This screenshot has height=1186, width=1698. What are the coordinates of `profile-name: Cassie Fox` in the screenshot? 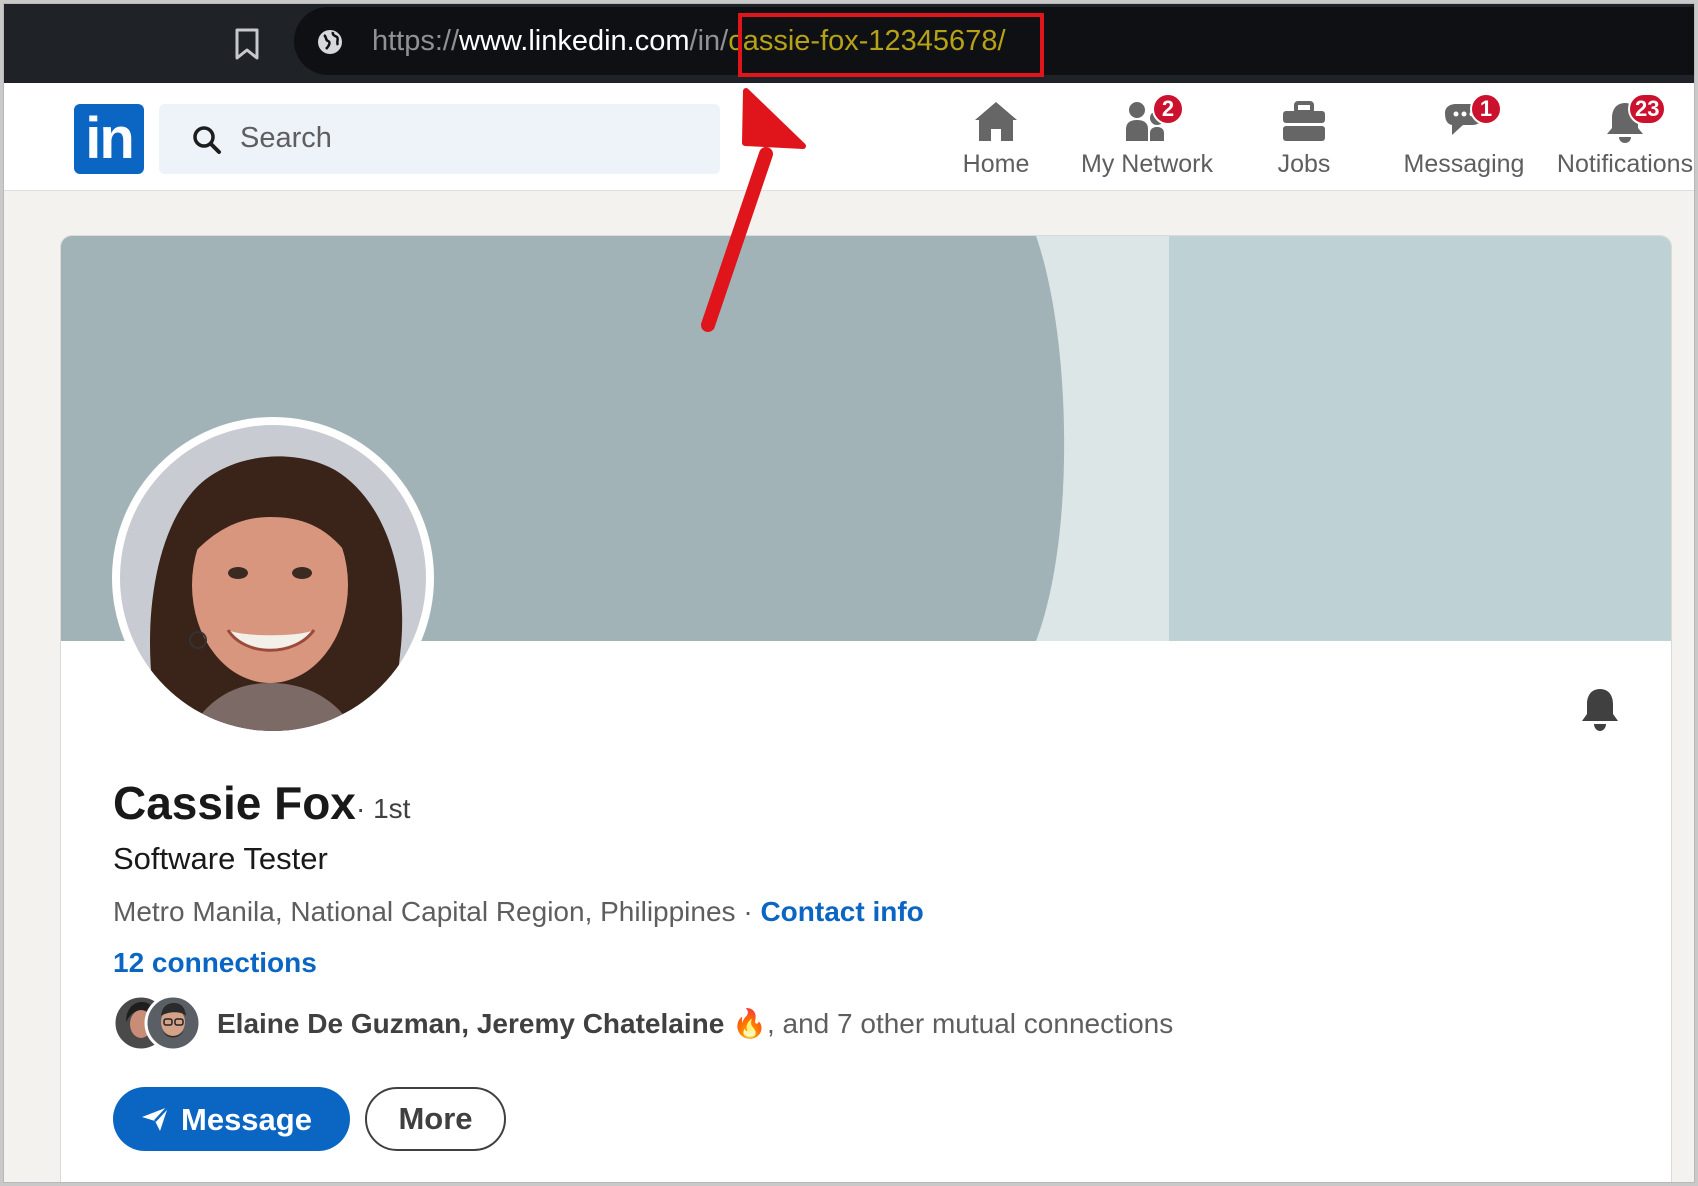 It's located at (234, 803).